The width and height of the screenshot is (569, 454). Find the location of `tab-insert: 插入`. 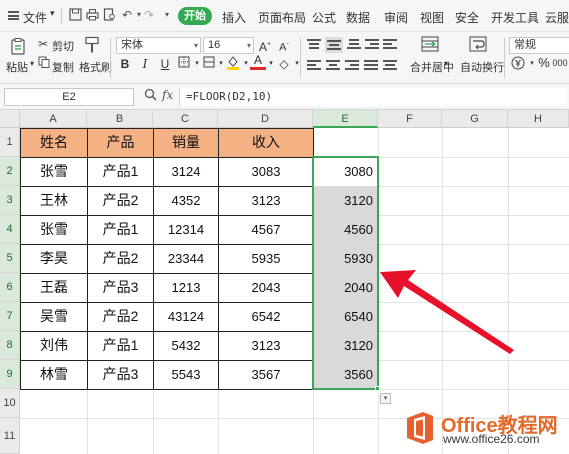

tab-insert: 插入 is located at coordinates (234, 17).